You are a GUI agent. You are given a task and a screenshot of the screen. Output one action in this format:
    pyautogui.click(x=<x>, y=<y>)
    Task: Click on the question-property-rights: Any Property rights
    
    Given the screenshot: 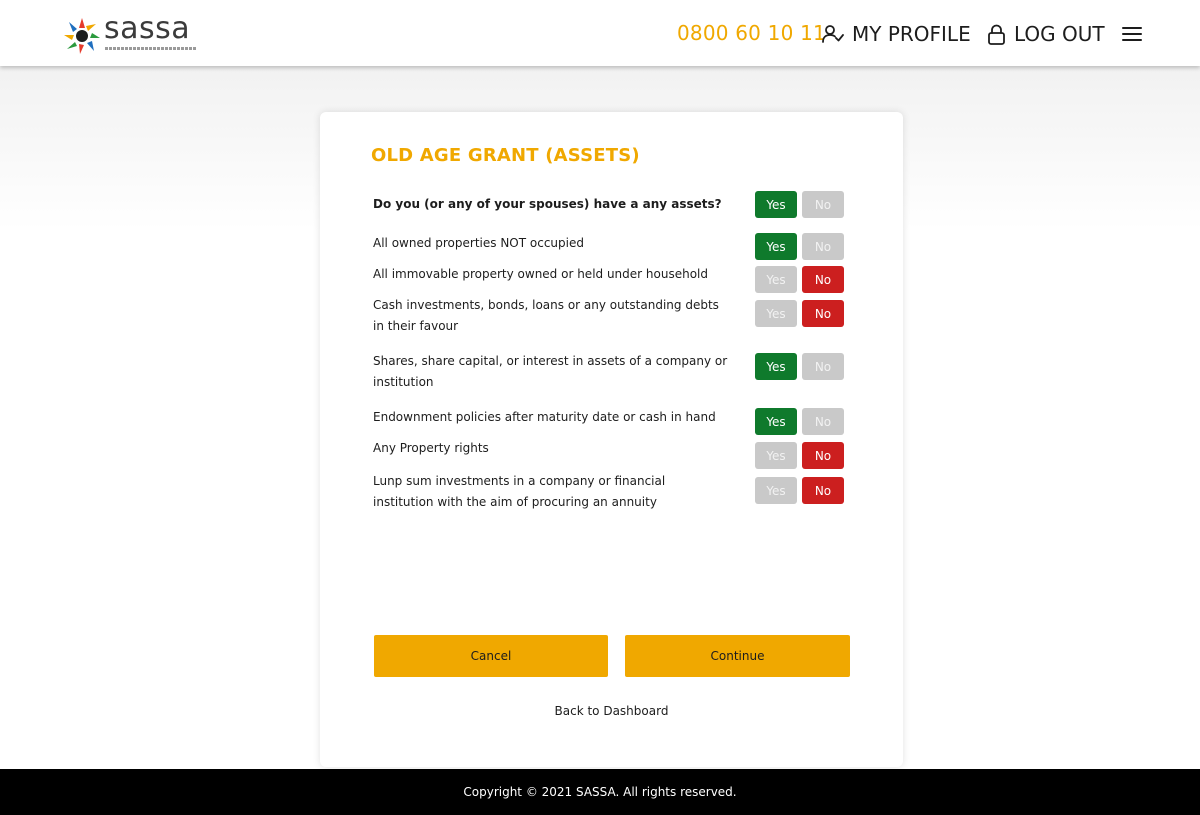 What is the action you would take?
    pyautogui.click(x=431, y=448)
    